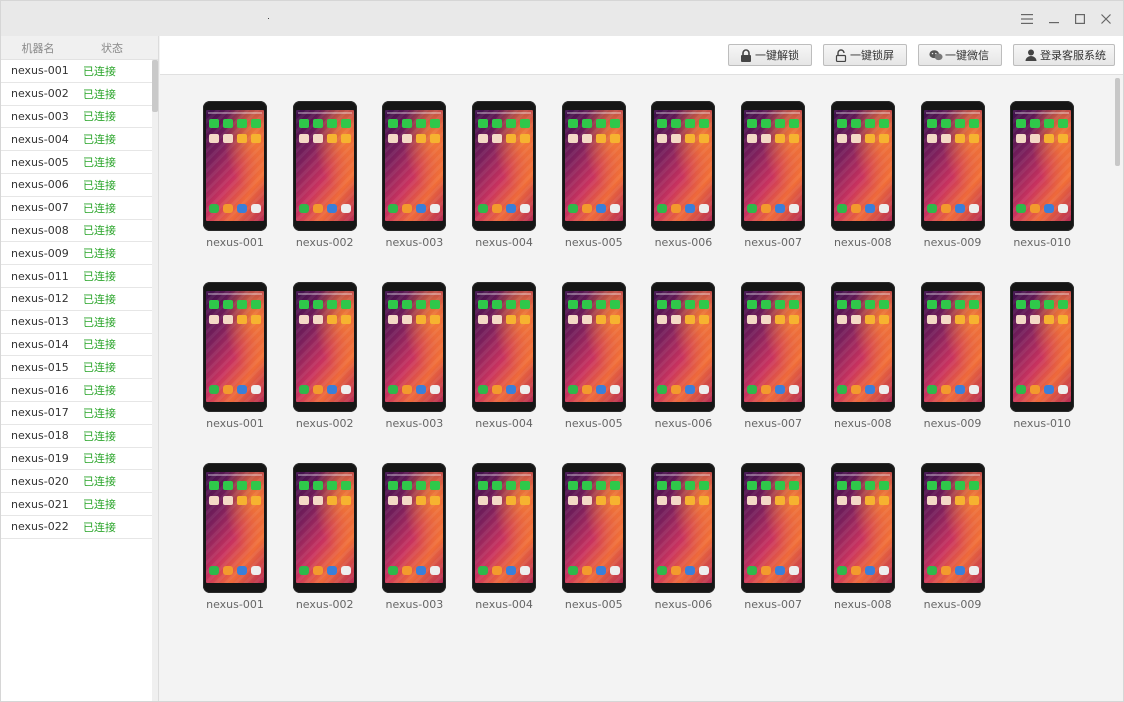  I want to click on device-list-row: nexus-007 已连接, so click(76, 208).